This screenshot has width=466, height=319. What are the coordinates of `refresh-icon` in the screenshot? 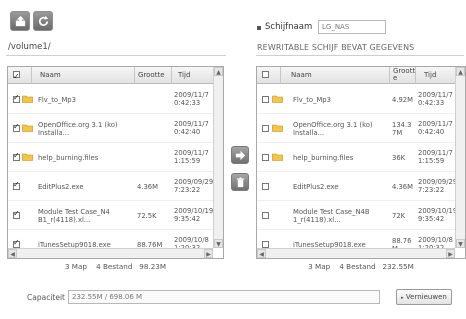 It's located at (43, 20).